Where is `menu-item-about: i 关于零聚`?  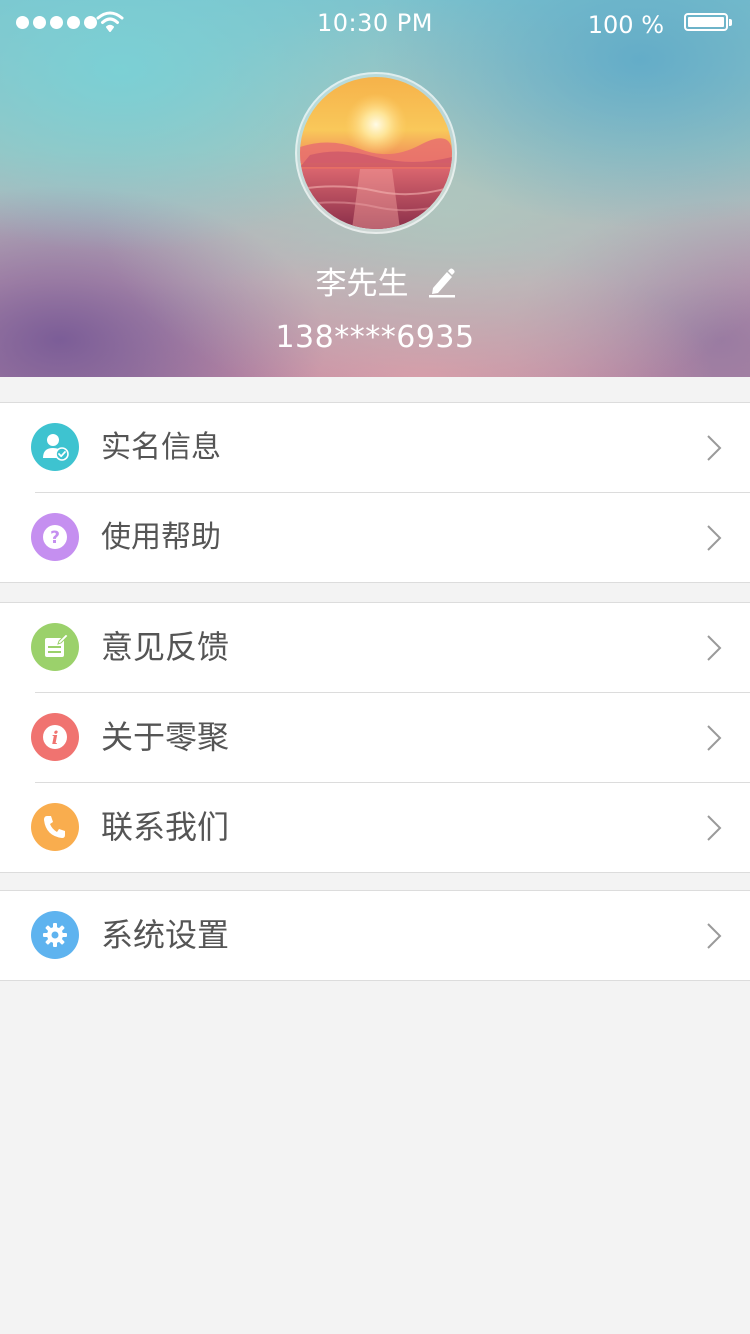
menu-item-about: i 关于零聚 is located at coordinates (390, 738).